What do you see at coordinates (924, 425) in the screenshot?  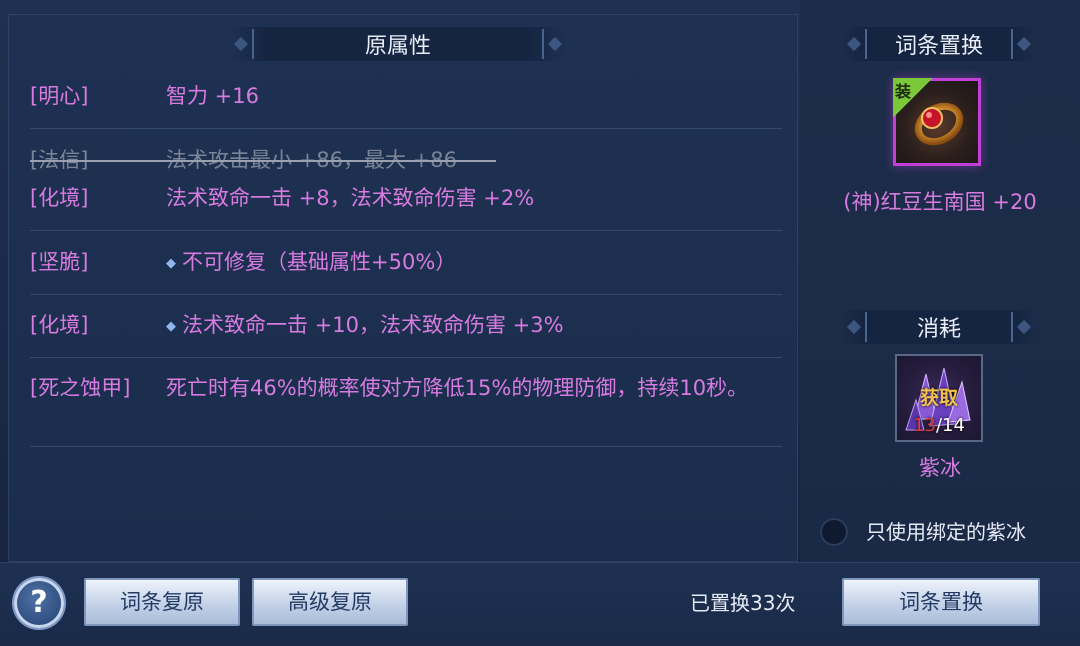 I see `material-have-count: 13` at bounding box center [924, 425].